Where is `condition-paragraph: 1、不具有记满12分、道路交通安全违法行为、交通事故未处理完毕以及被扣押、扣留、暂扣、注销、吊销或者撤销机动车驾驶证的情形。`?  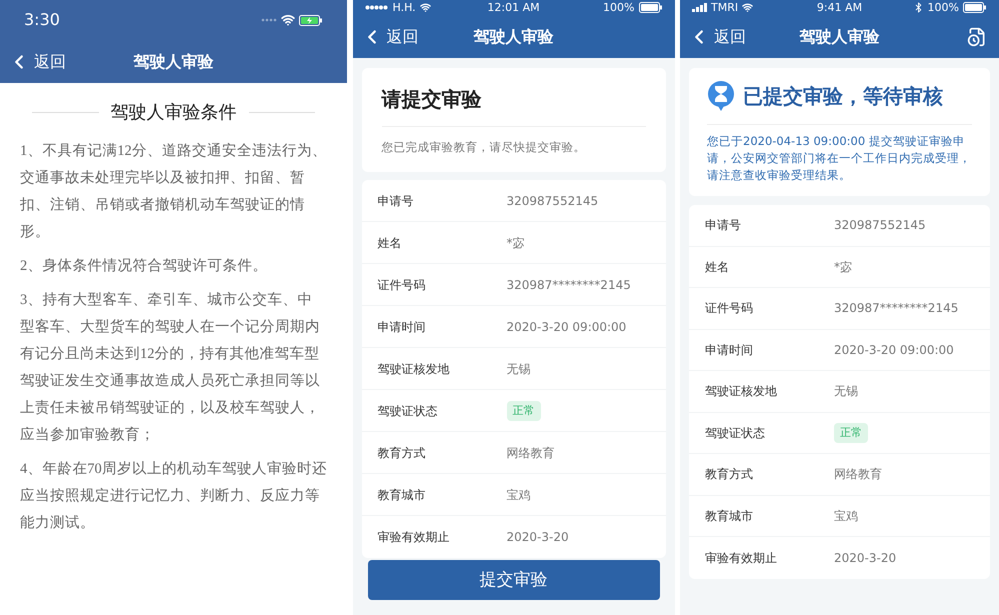 condition-paragraph: 1、不具有记满12分、道路交通安全违法行为、交通事故未处理完毕以及被扣押、扣留、暂扣、注销、吊销或者撤销机动车驾驶证的情形。 is located at coordinates (173, 192).